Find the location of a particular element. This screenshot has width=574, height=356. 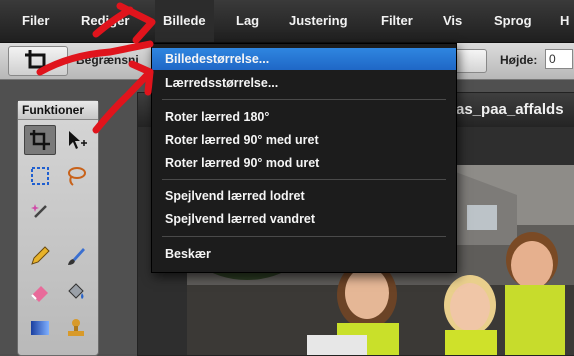

menu-item-rotate-90-cw: Roter lærred 90° med uret is located at coordinates (304, 140).